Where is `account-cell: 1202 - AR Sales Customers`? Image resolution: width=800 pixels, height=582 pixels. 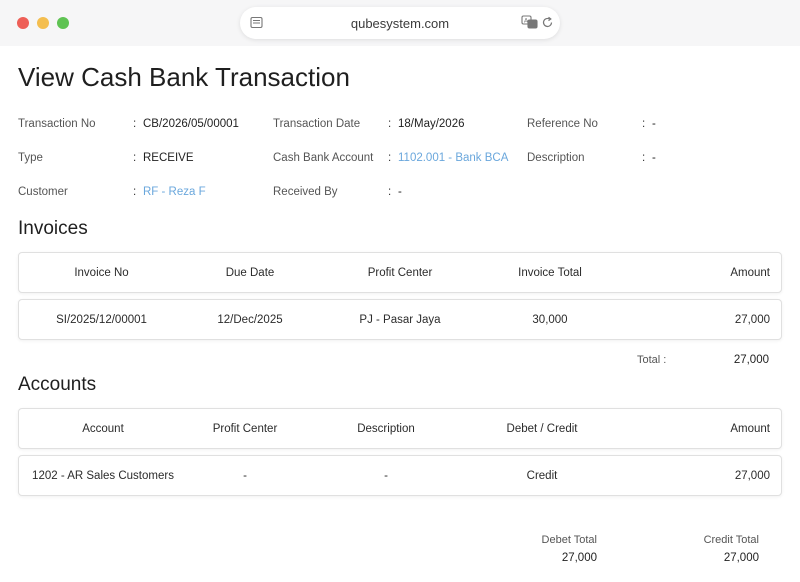 account-cell: 1202 - AR Sales Customers is located at coordinates (103, 475).